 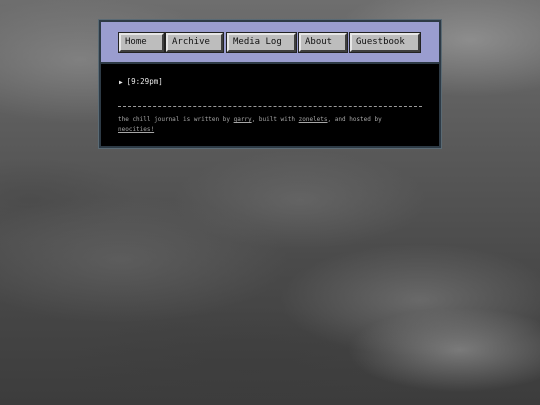 I want to click on zonelets-link: zonelets, so click(x=313, y=119).